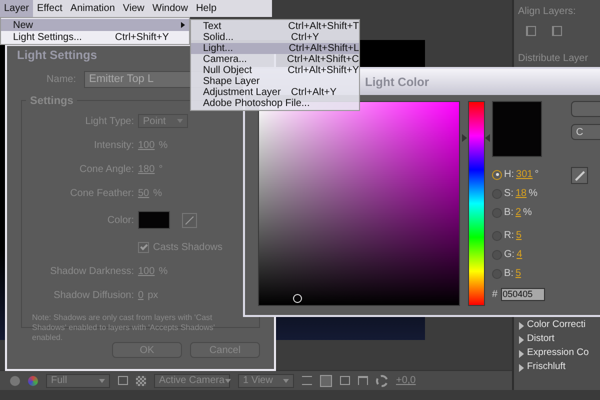  Describe the element at coordinates (170, 8) in the screenshot. I see `menu-item: Window` at that location.